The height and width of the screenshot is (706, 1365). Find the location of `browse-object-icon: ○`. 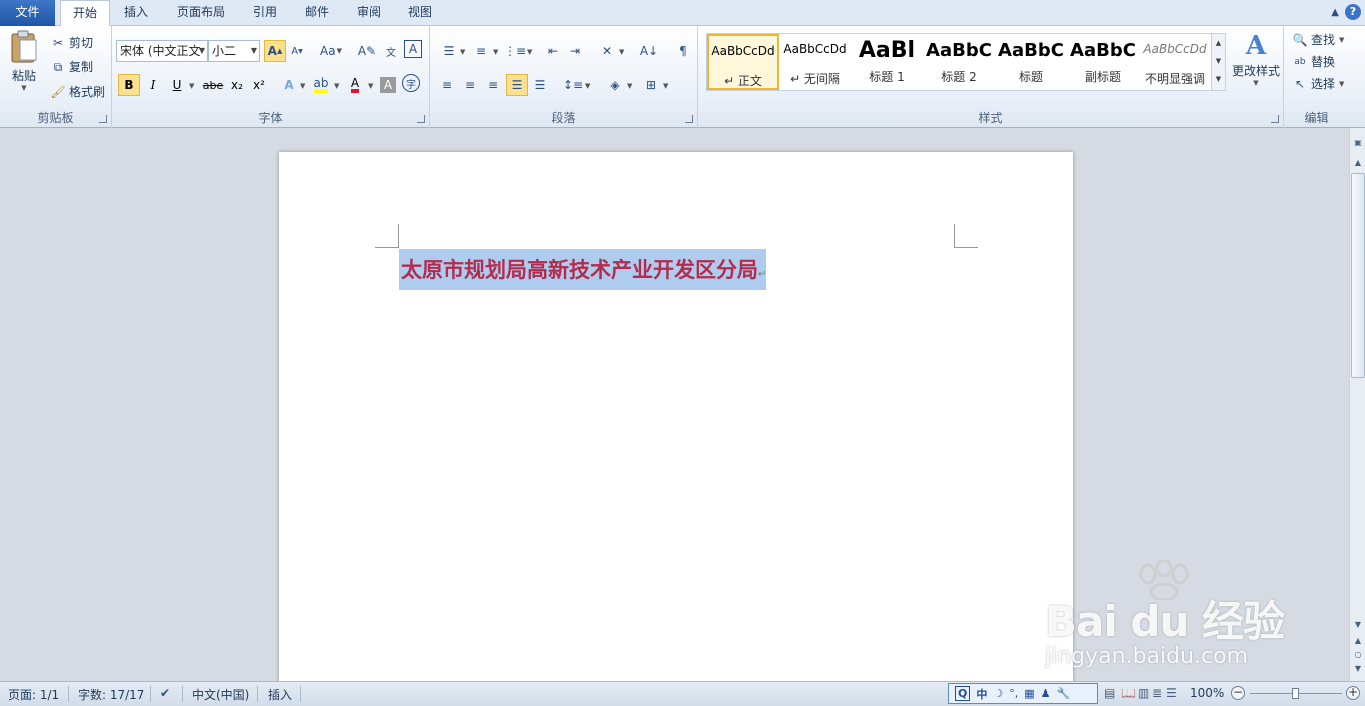

browse-object-icon: ○ is located at coordinates (1358, 655).